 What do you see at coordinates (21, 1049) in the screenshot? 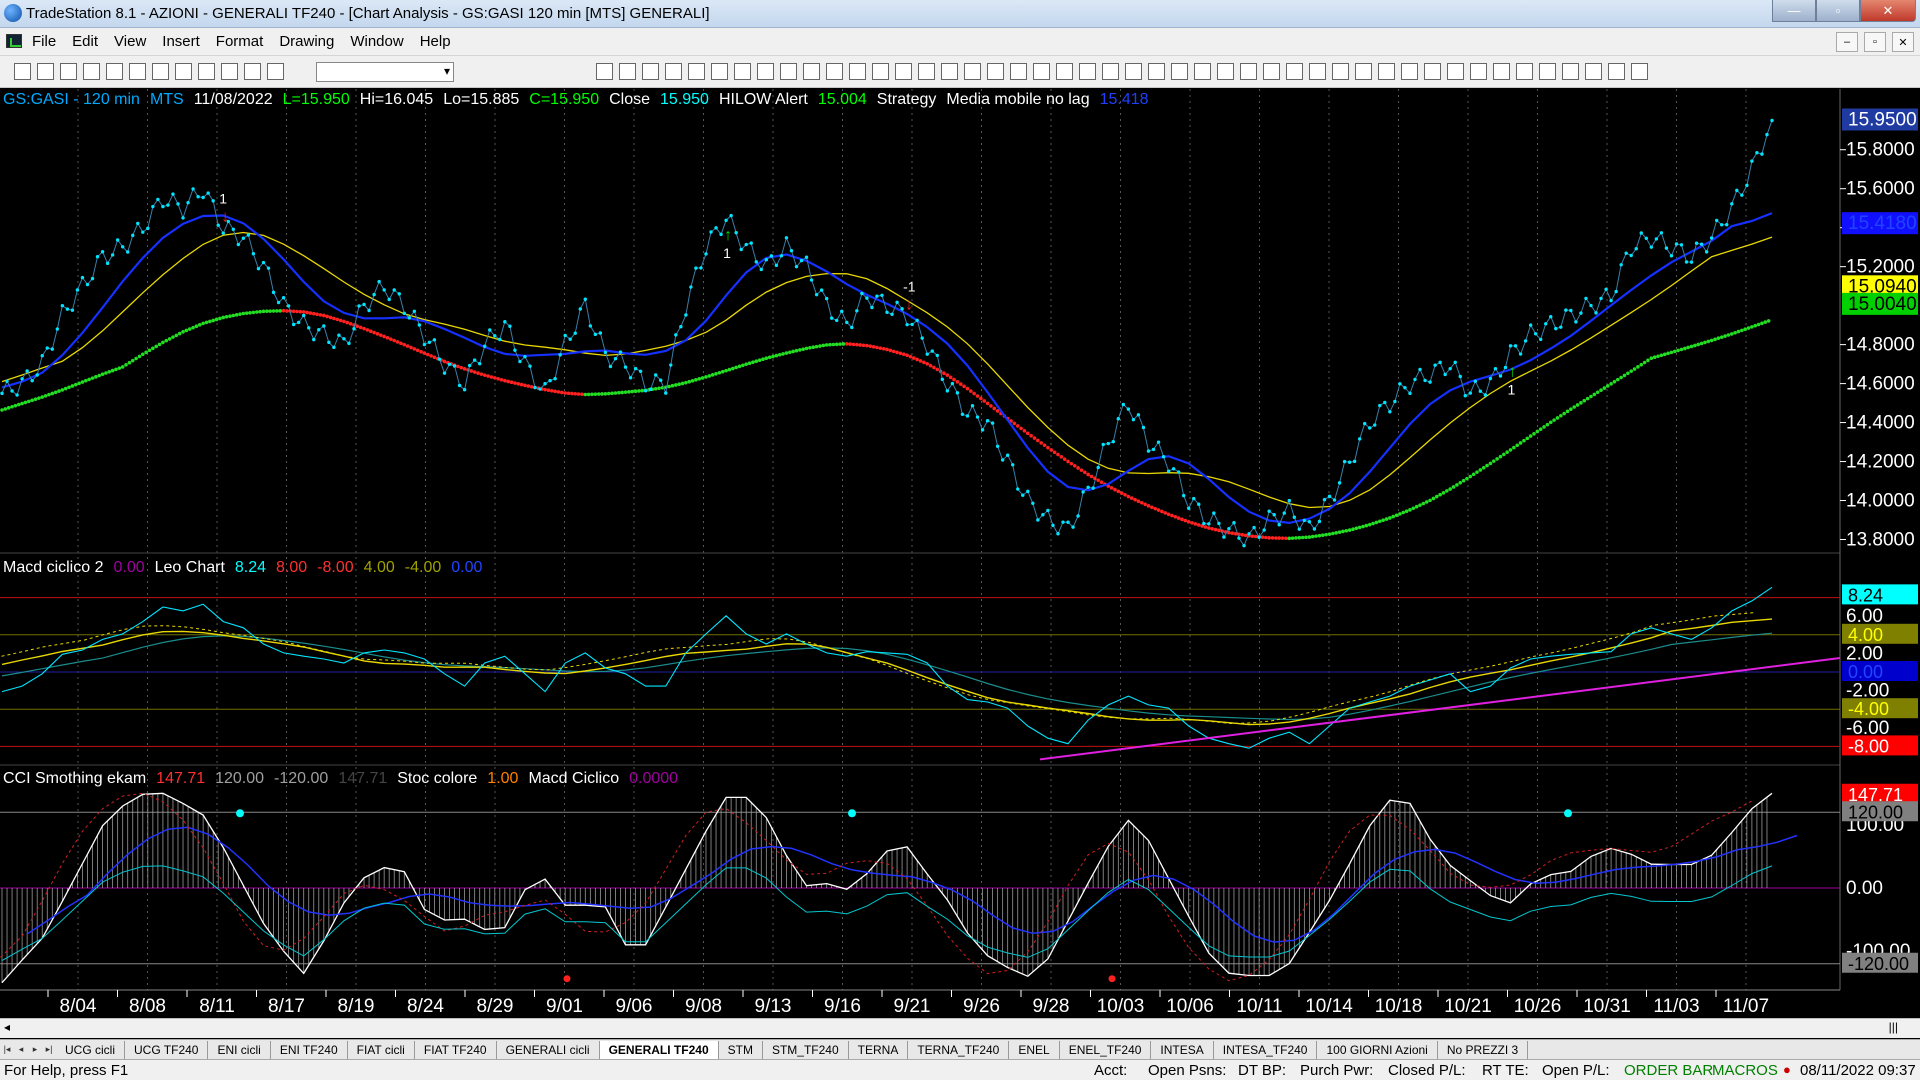
I see `tab-prev-icon: ◂` at bounding box center [21, 1049].